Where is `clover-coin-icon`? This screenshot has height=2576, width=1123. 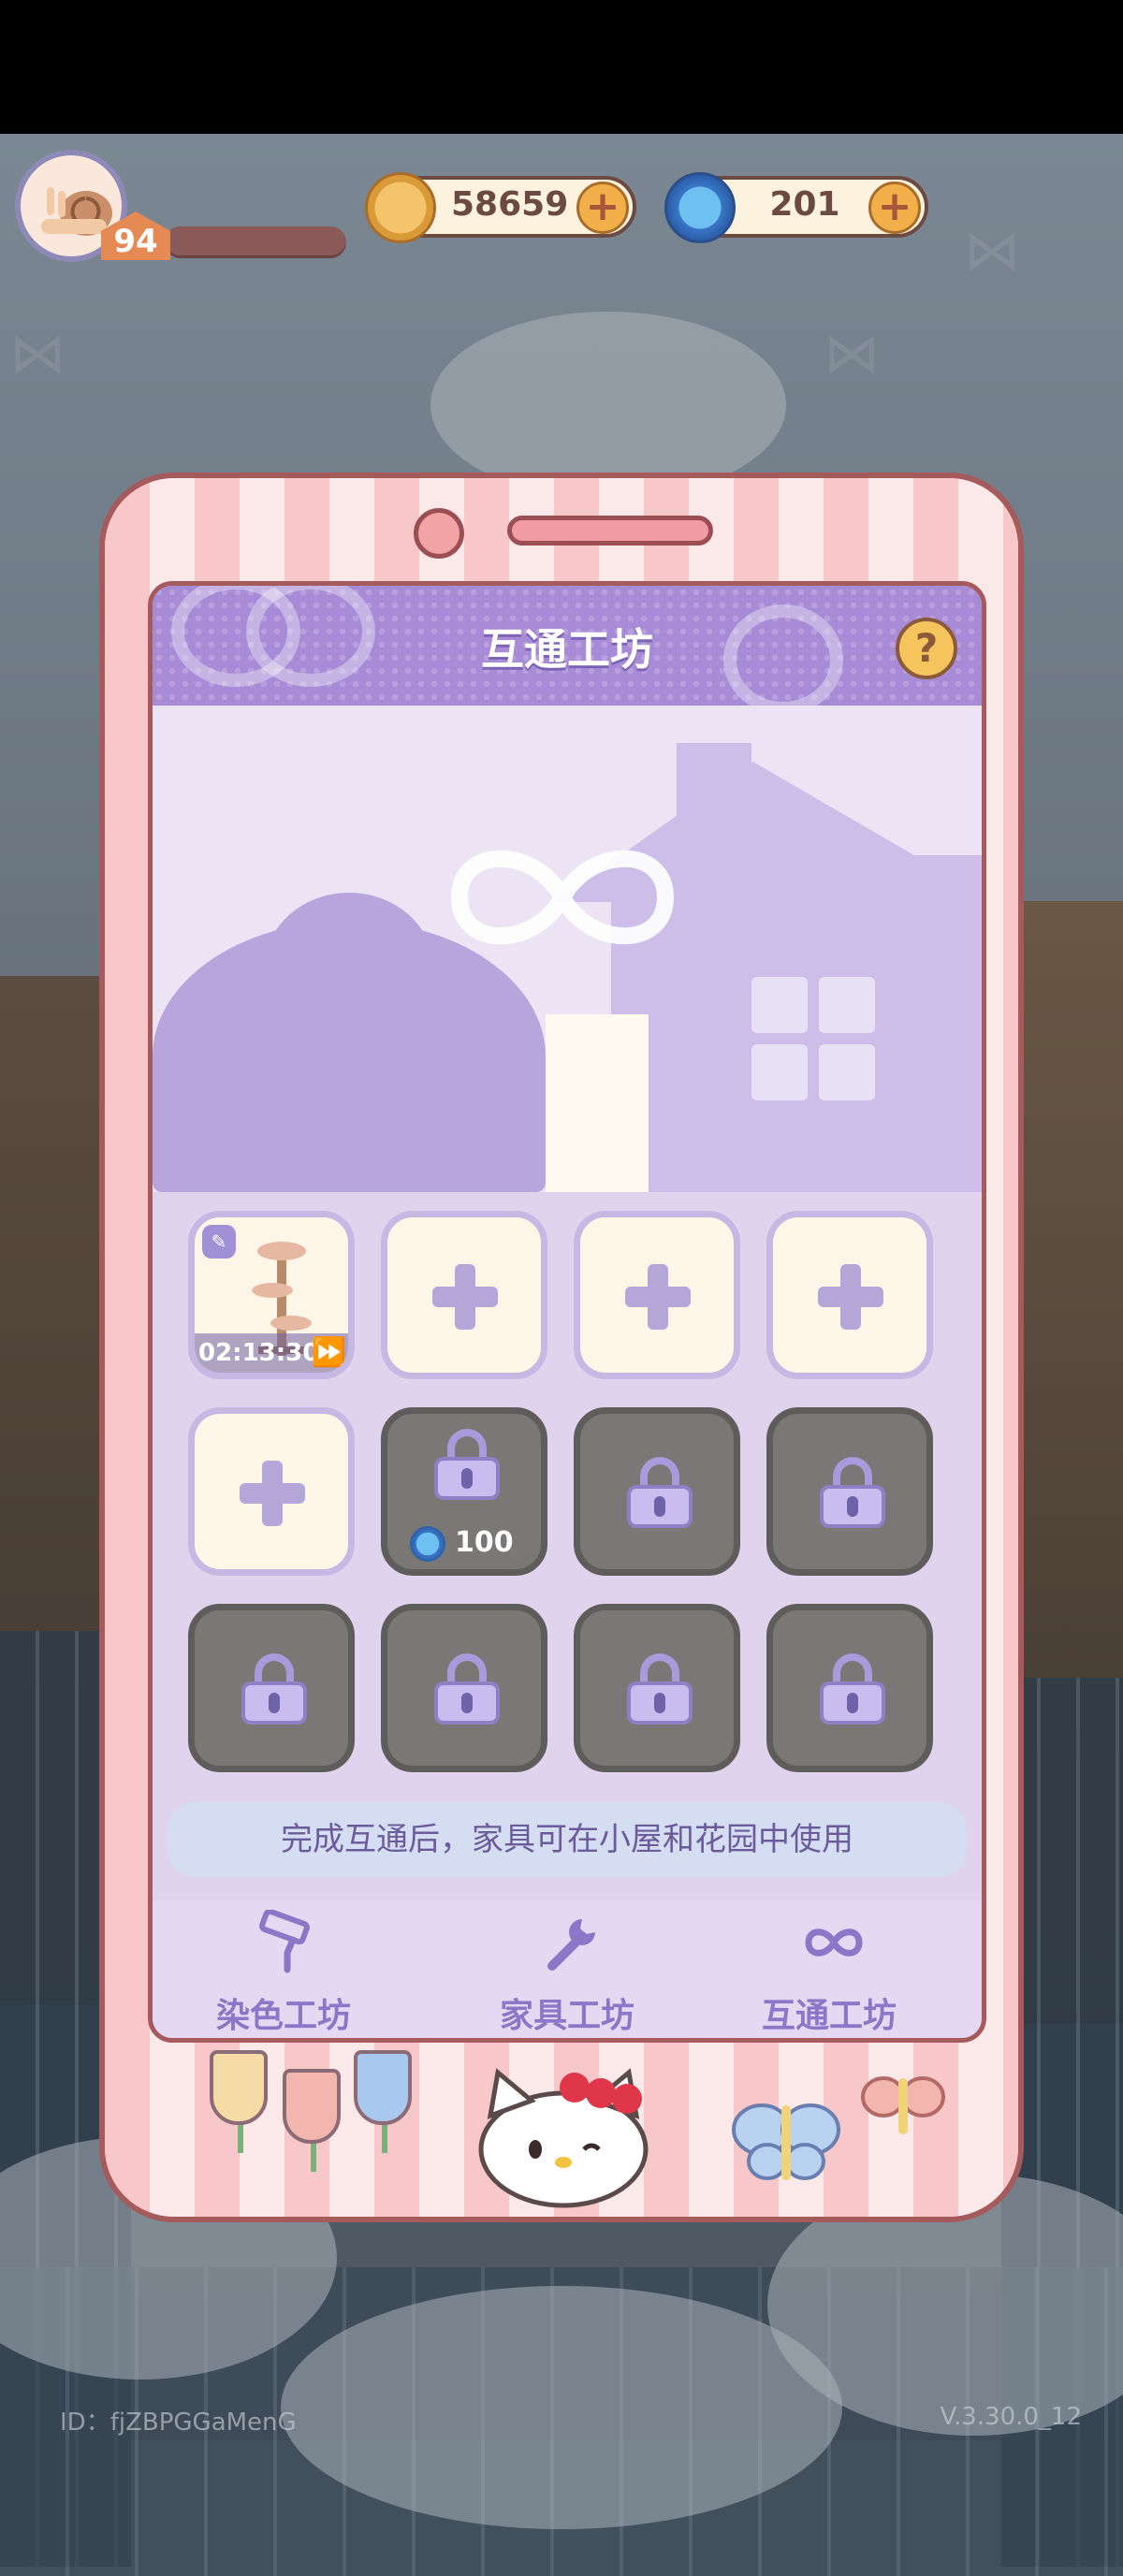
clover-coin-icon is located at coordinates (400, 207).